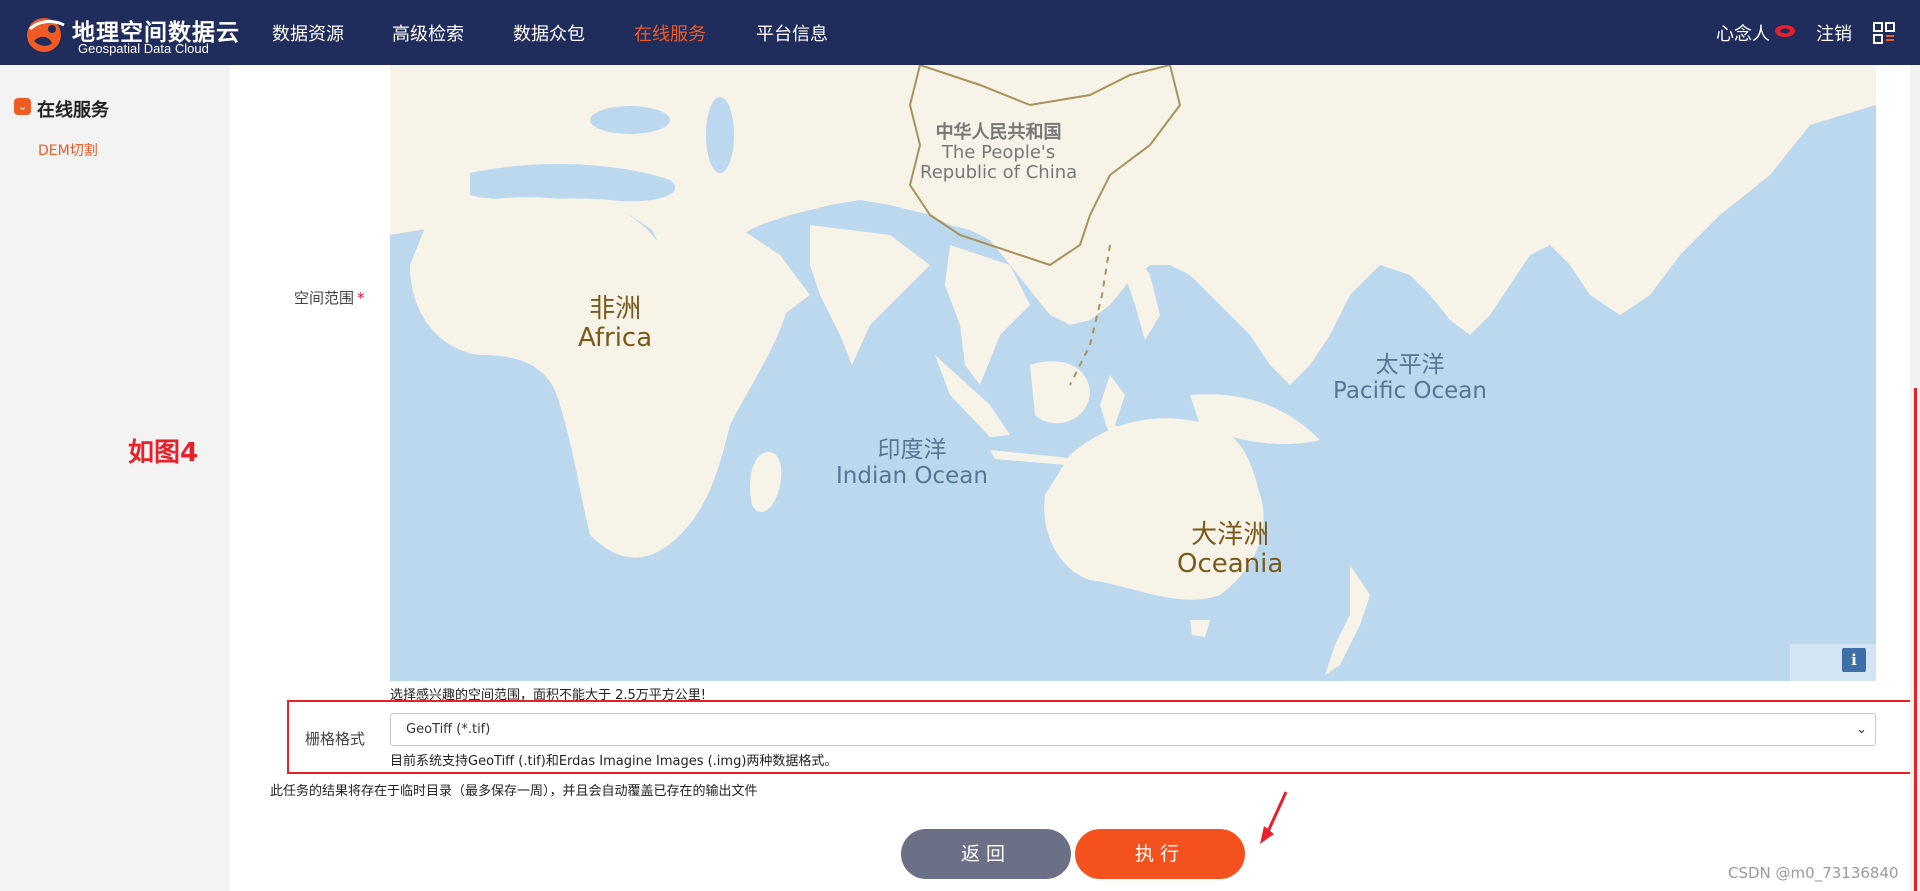 The width and height of the screenshot is (1920, 891). I want to click on map-label-pacific-ocean: 太平洋 Pacific Ocean, so click(1410, 378).